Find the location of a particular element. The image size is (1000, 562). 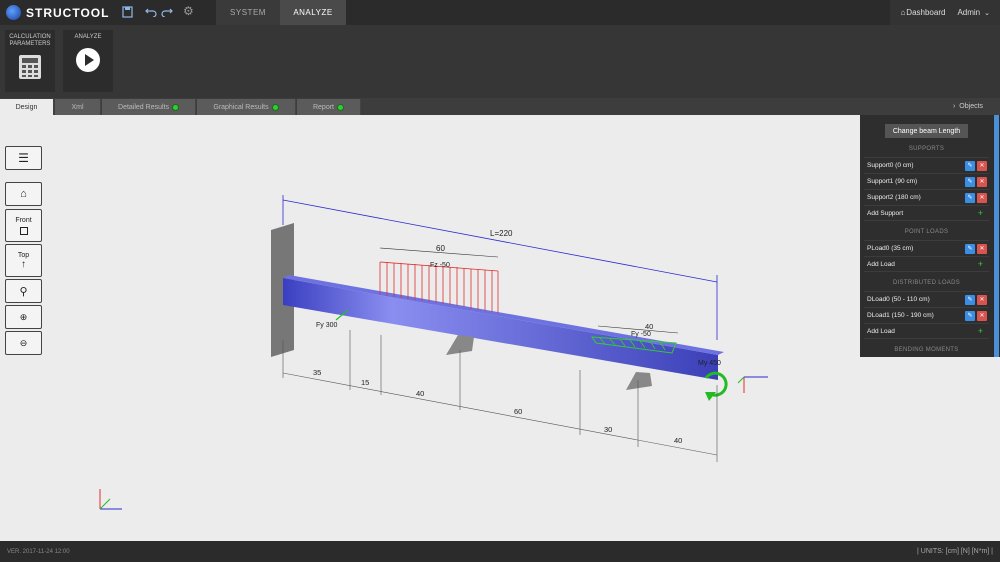

menu-button: ☰ is located at coordinates (23, 158).